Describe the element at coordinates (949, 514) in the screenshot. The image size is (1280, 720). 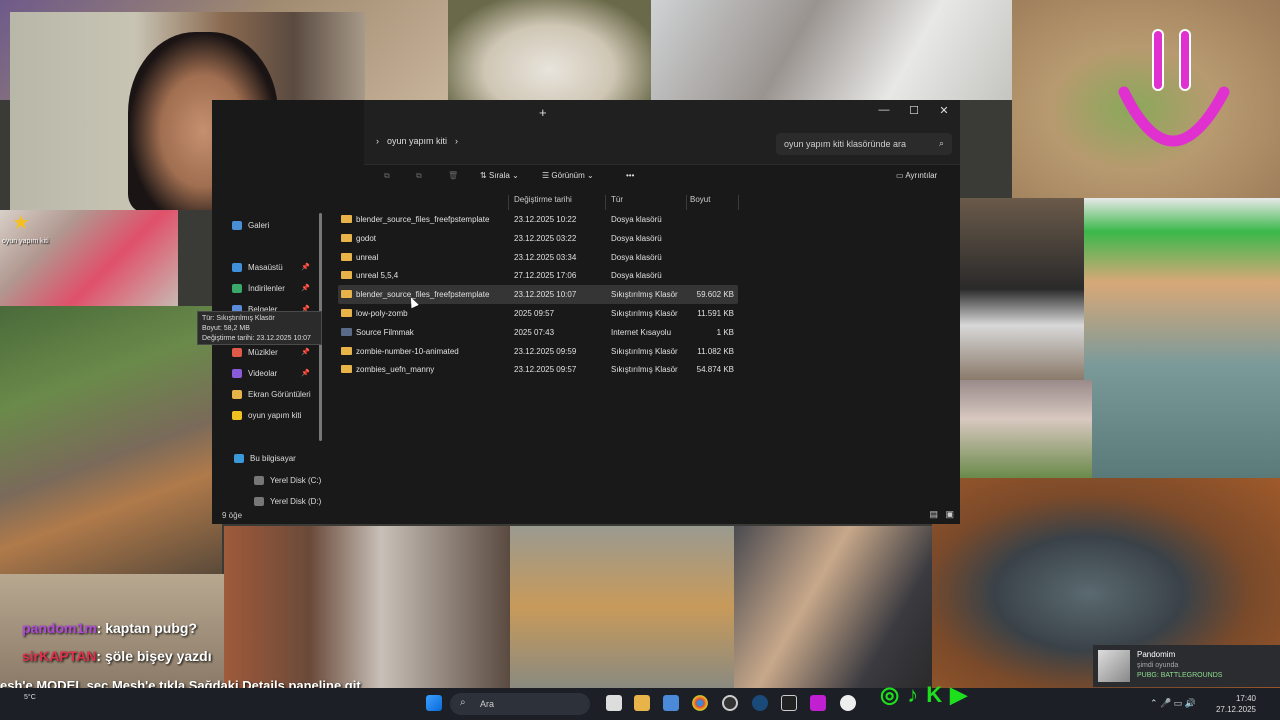
I see `tiles-view-icon: ▣` at that location.